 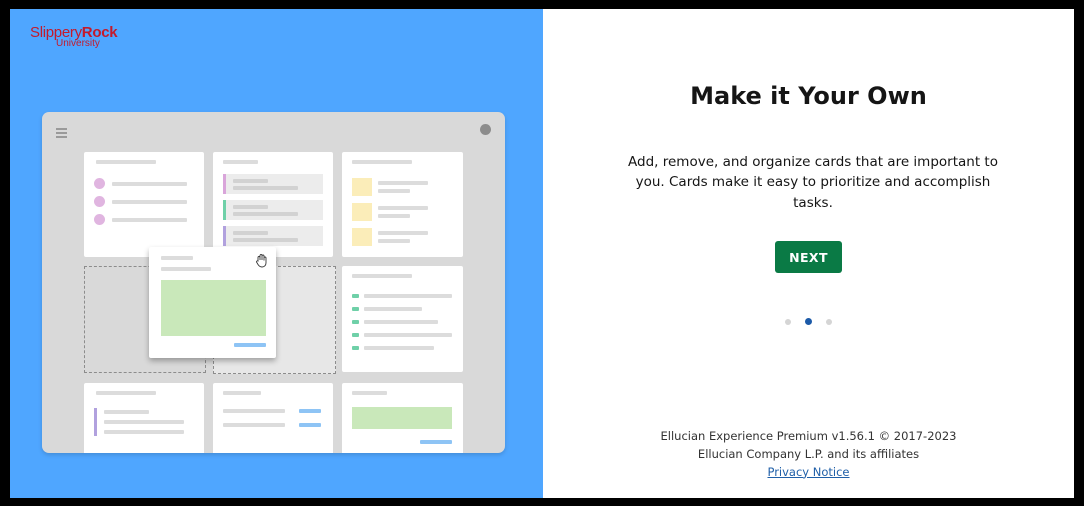 What do you see at coordinates (74, 37) in the screenshot?
I see `university-logo: SlipperyRock University` at bounding box center [74, 37].